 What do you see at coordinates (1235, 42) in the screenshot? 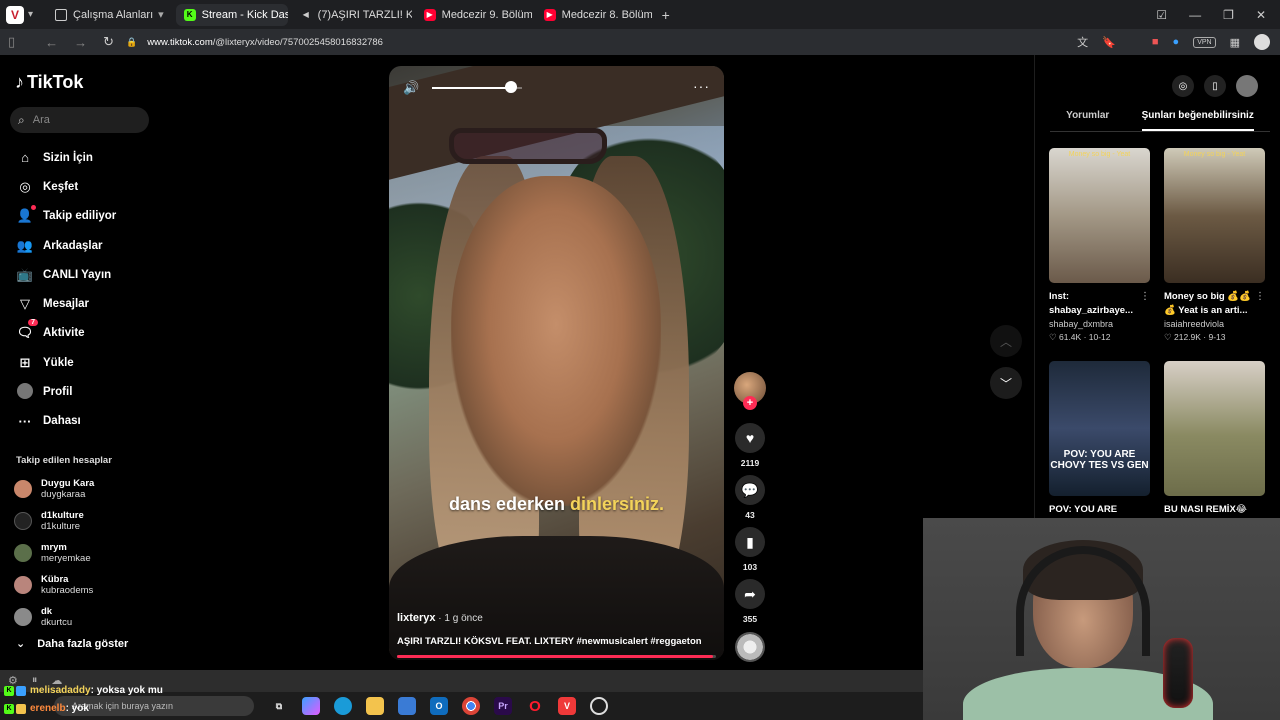
I see `calendar-icon: ▦` at bounding box center [1235, 42].